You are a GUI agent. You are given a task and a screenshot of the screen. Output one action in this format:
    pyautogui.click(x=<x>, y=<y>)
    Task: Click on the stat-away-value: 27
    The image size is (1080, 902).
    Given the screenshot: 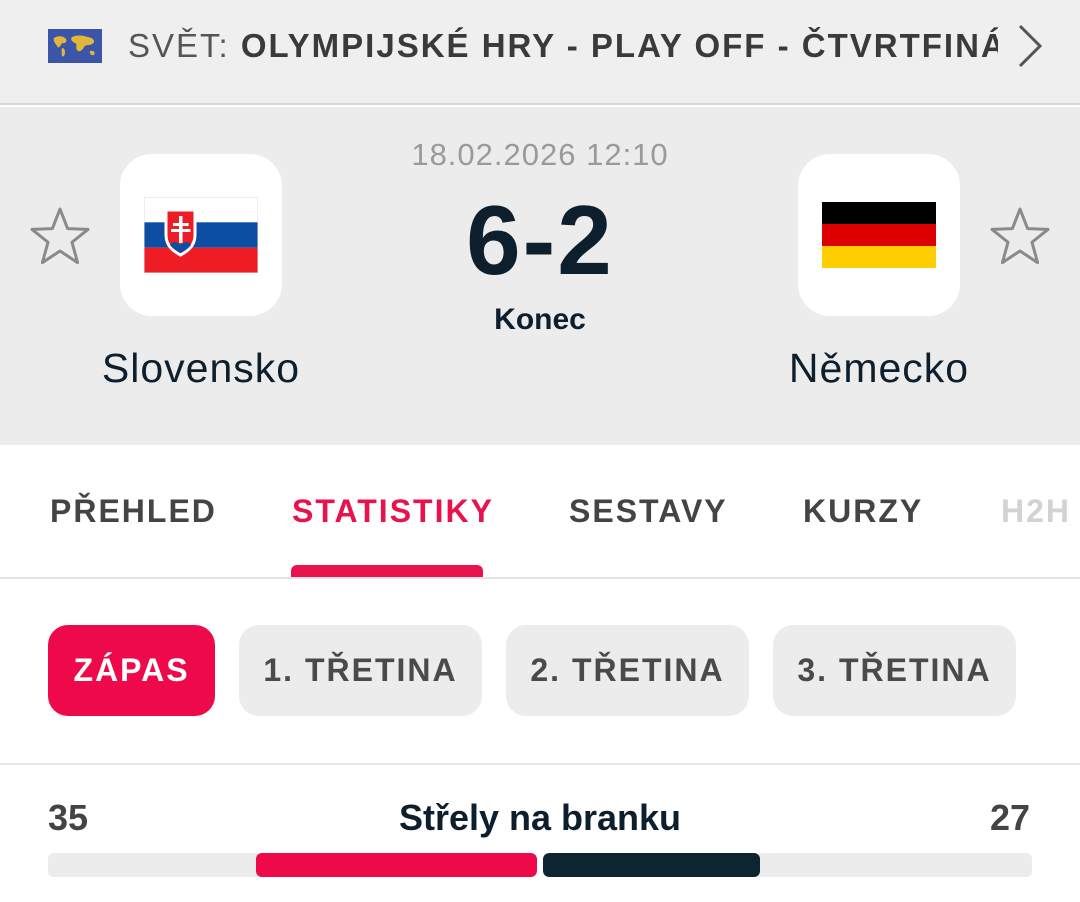 What is the action you would take?
    pyautogui.click(x=1009, y=817)
    